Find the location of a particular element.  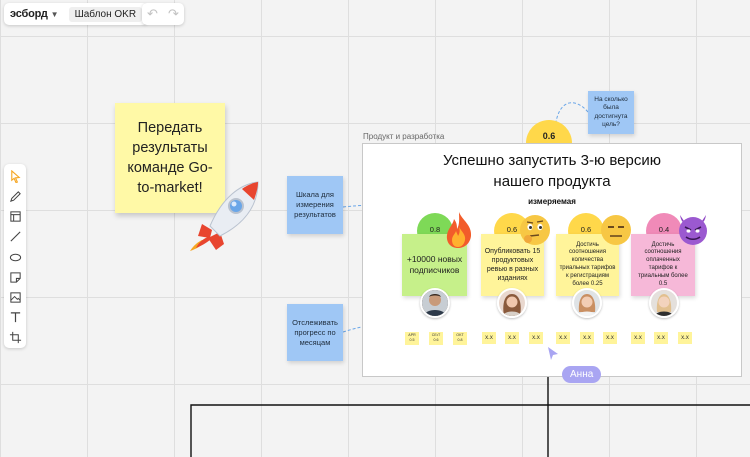

kr2-score: 0.6 is located at coordinates (512, 229).